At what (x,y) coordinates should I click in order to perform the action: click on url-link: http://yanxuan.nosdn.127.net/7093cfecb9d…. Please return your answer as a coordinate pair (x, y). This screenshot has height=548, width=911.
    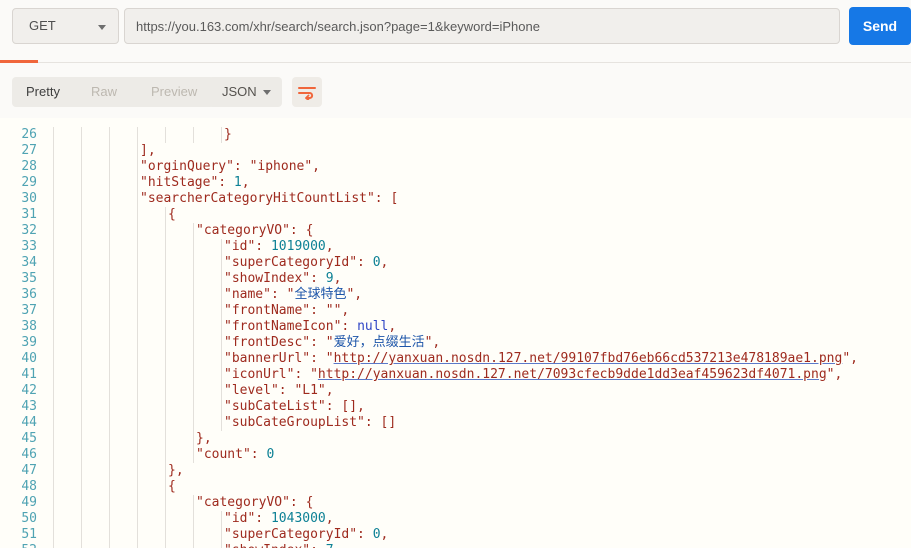
    Looking at the image, I should click on (572, 374).